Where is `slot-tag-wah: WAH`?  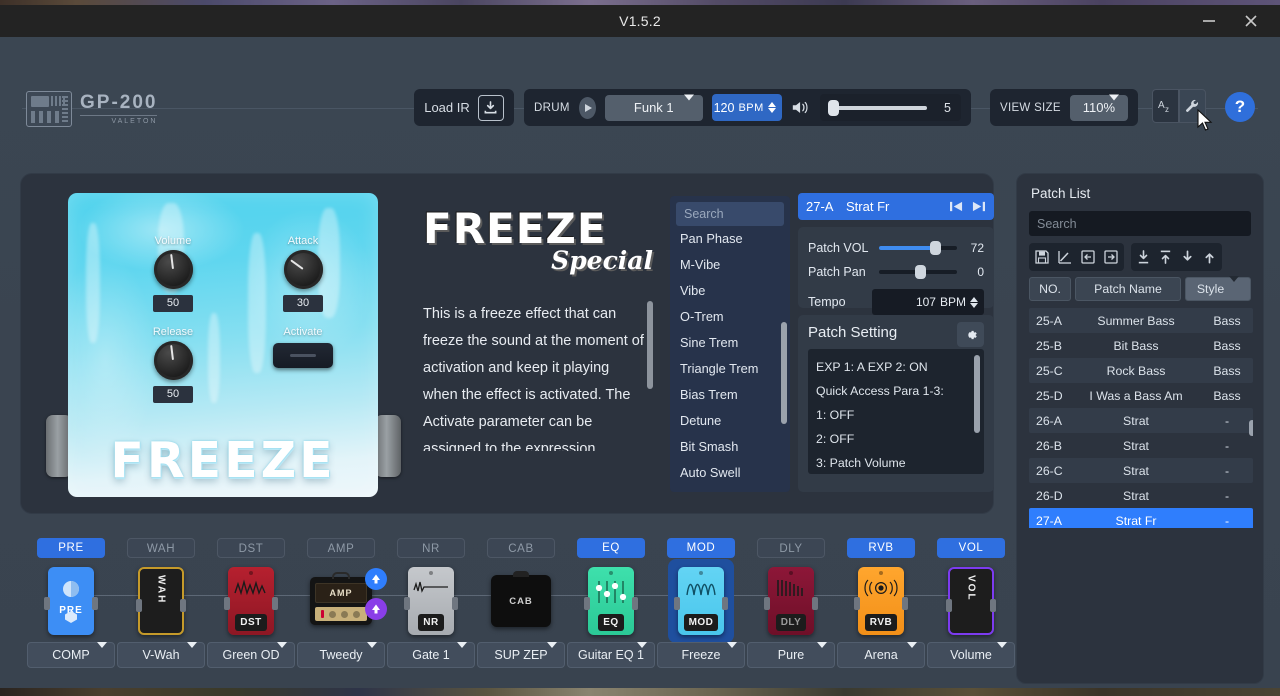 slot-tag-wah: WAH is located at coordinates (161, 548).